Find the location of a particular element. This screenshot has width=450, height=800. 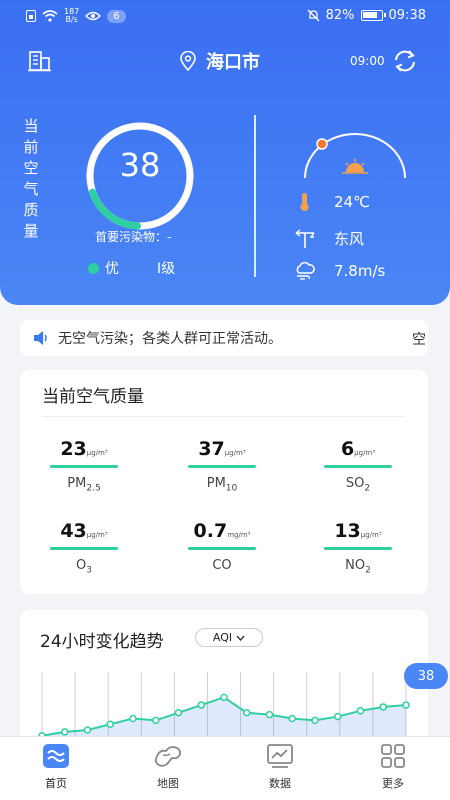

sun-arc is located at coordinates (355, 156).